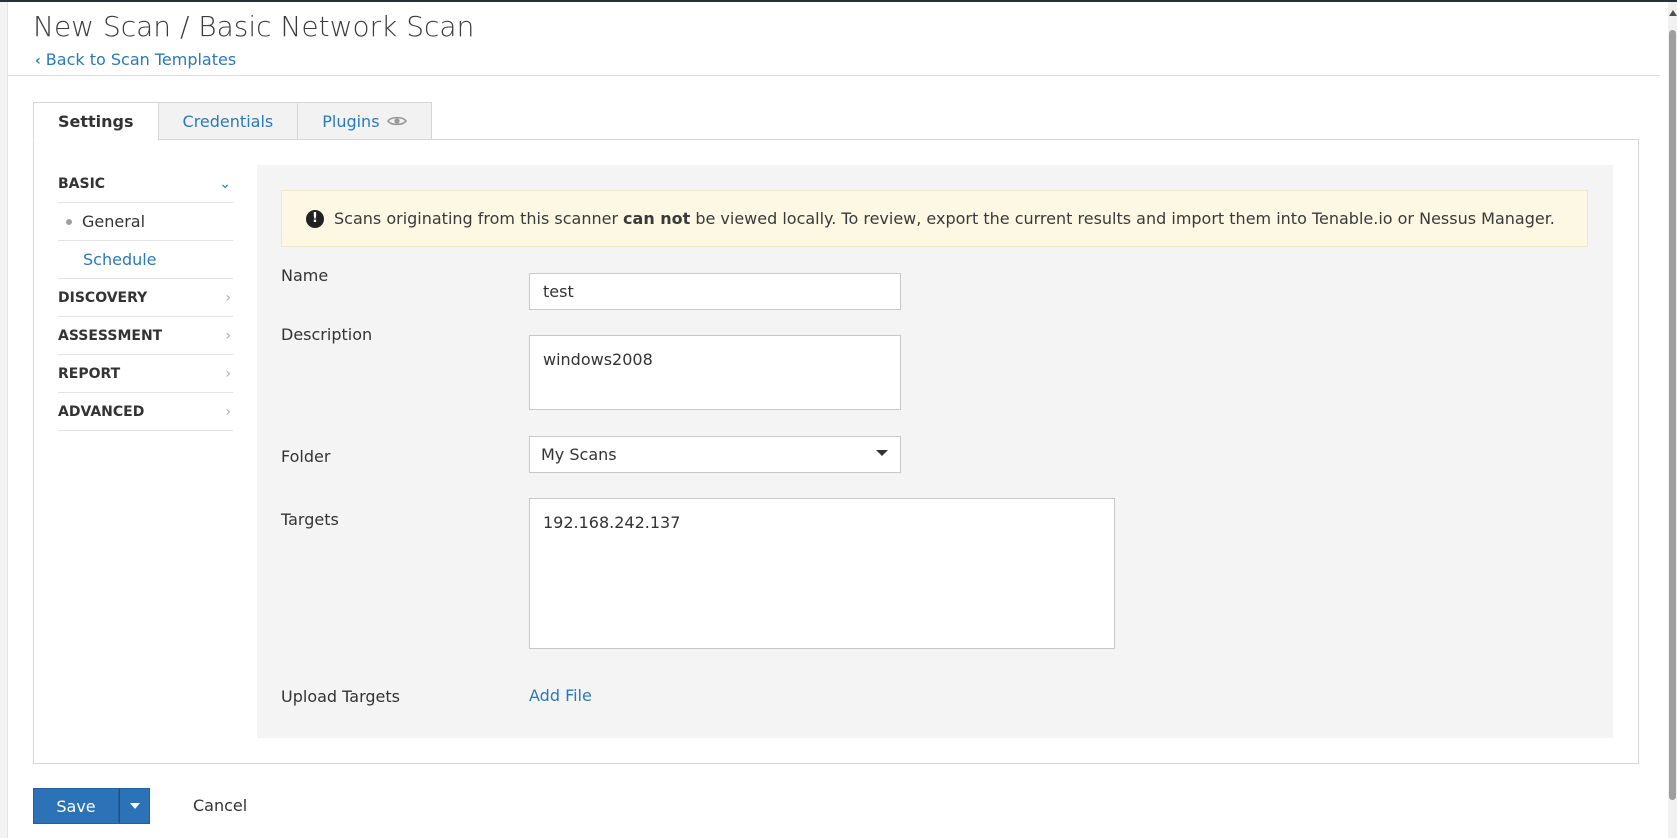 The width and height of the screenshot is (1677, 838). I want to click on left-edge-bar, so click(4, 420).